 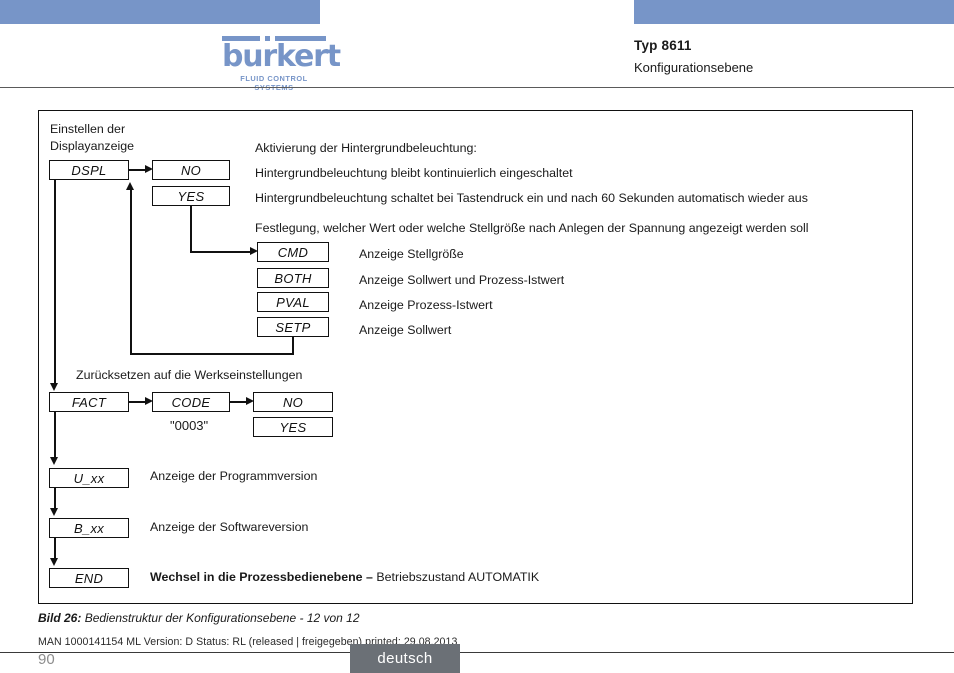 I want to click on logo-umlaut-gap-right, so click(x=272, y=38).